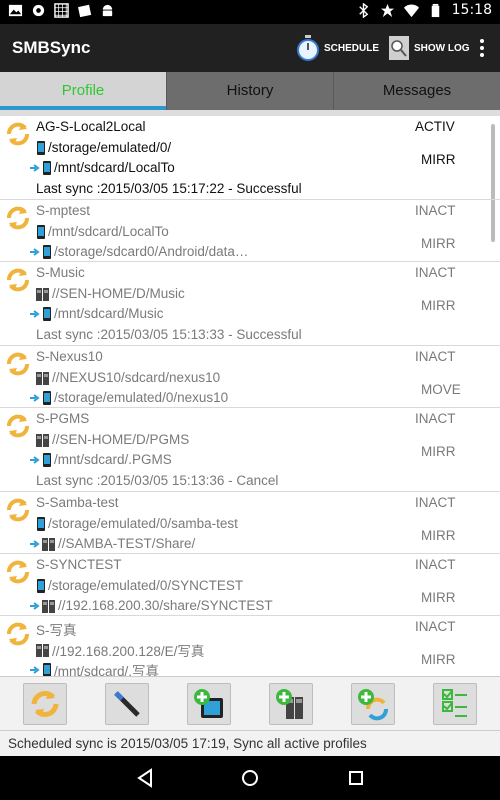 This screenshot has width=500, height=800. I want to click on profile-source: //192.168.200.128/E/写真, so click(120, 650).